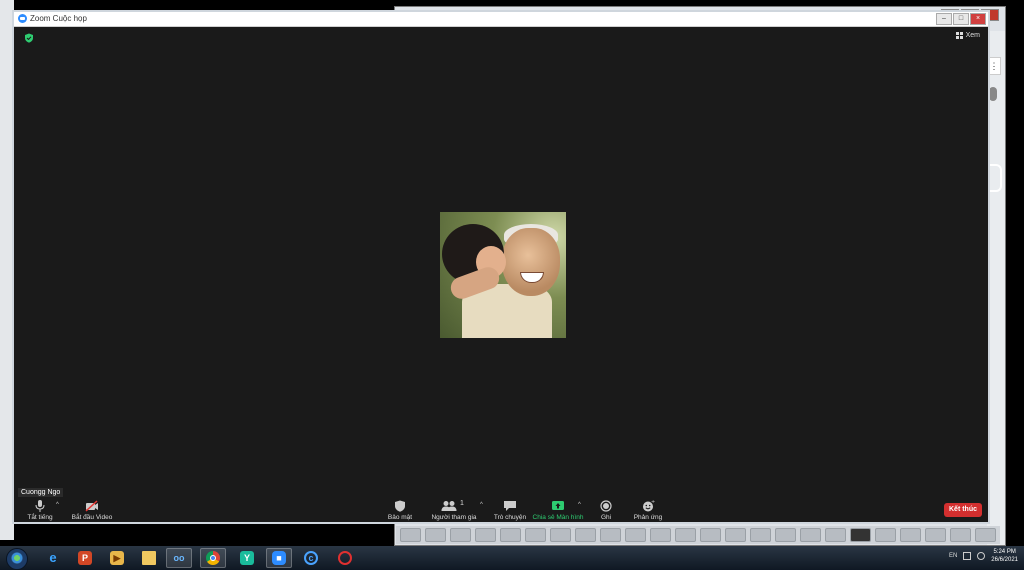  Describe the element at coordinates (40, 506) in the screenshot. I see `microphone-icon` at that location.